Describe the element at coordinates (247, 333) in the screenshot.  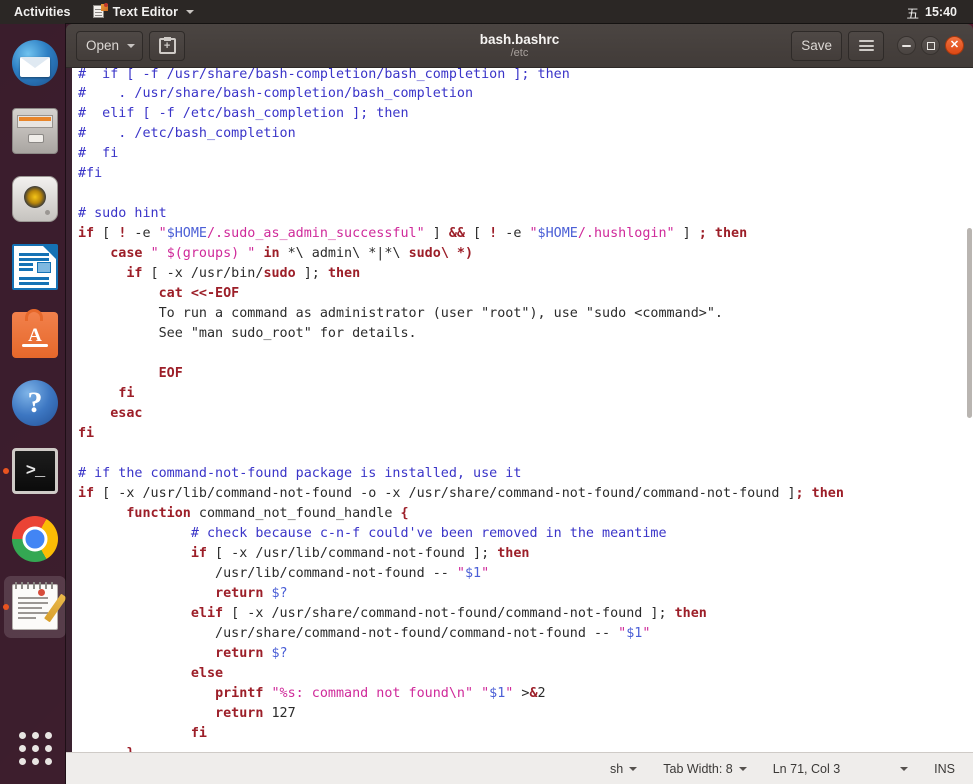
I see `code-line: See "man sudo_root" for details.` at that location.